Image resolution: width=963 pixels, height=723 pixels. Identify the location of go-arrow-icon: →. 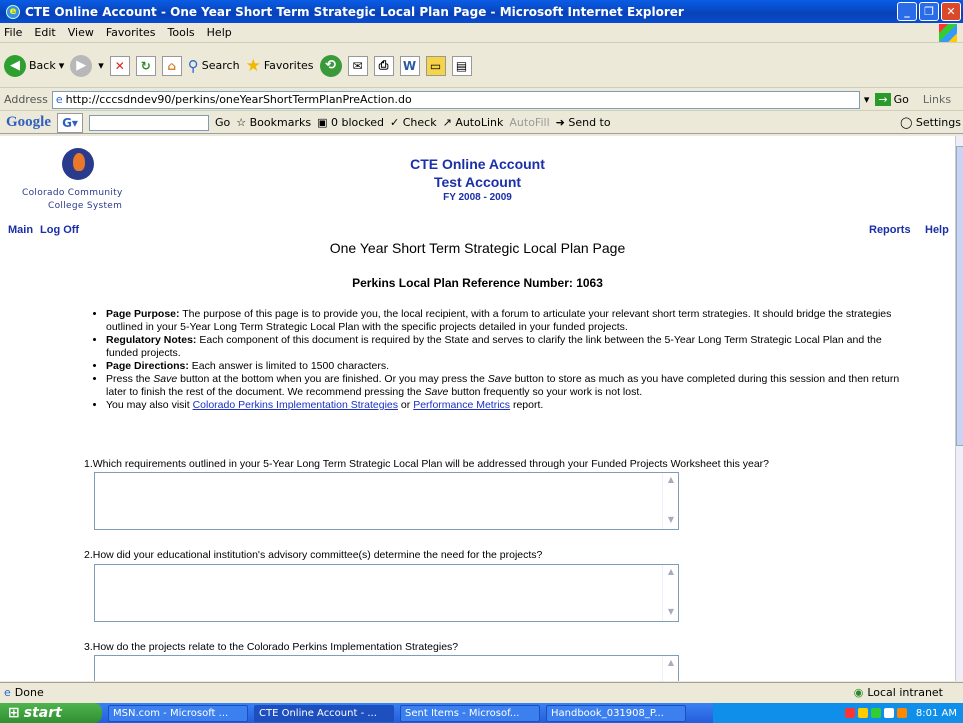
(883, 99).